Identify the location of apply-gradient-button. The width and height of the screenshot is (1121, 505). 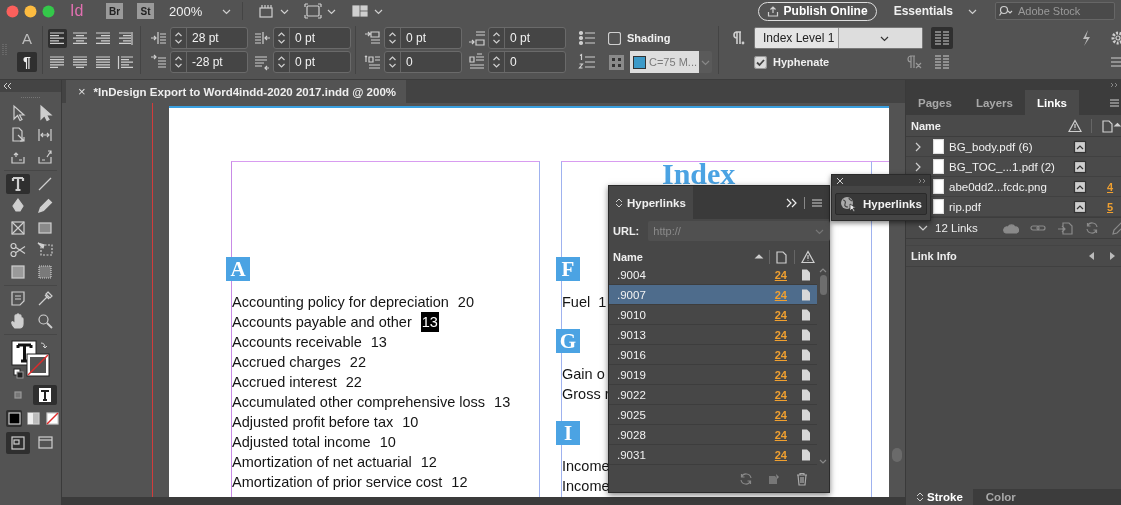
(33, 418).